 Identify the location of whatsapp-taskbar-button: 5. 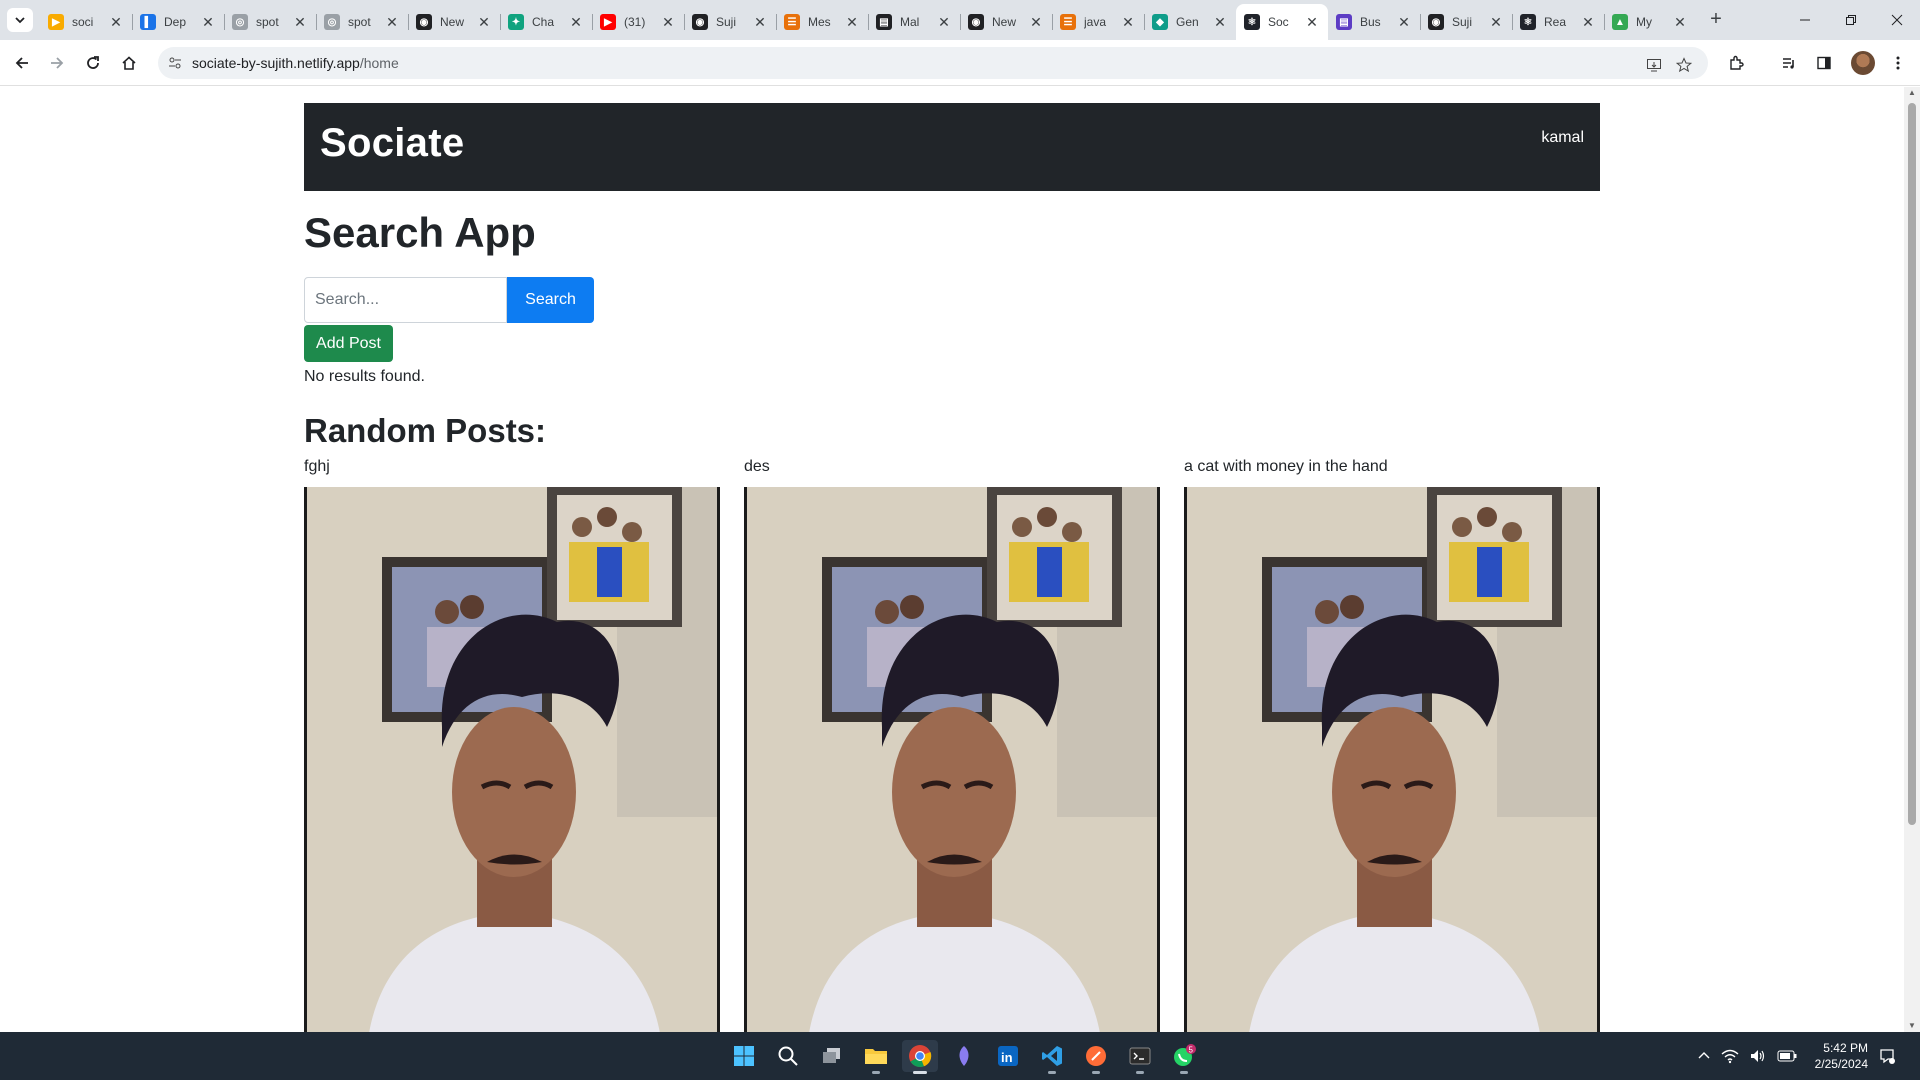
(1184, 1057).